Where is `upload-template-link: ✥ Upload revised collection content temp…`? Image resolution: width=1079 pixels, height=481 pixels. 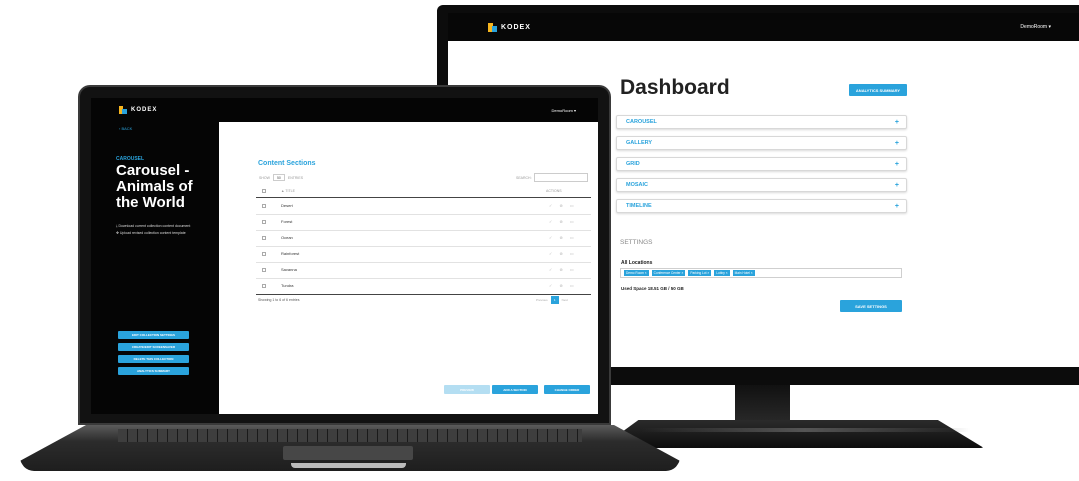 upload-template-link: ✥ Upload revised collection content temp… is located at coordinates (151, 233).